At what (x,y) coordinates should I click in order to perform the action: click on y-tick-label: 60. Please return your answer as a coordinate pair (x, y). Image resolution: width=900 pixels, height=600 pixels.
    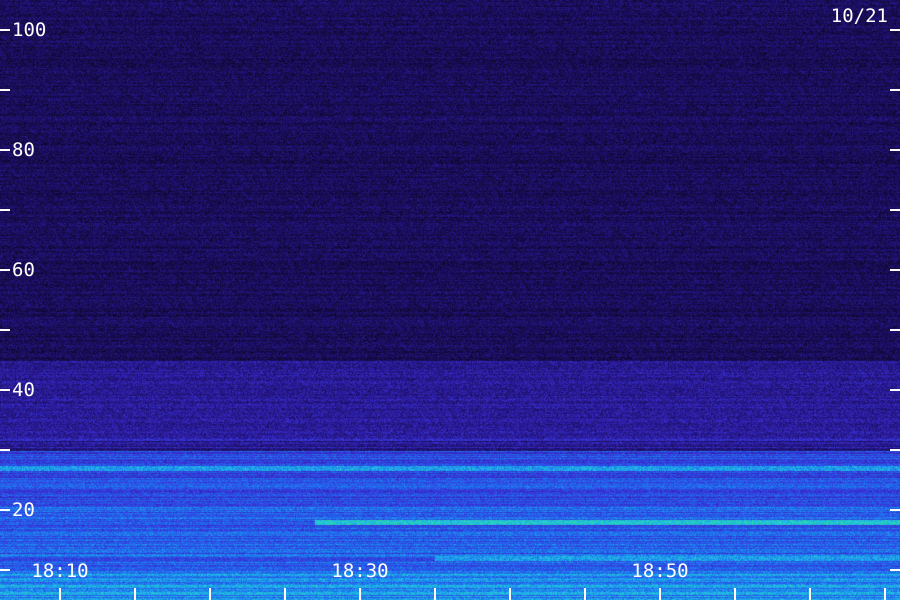
    Looking at the image, I should click on (23, 270).